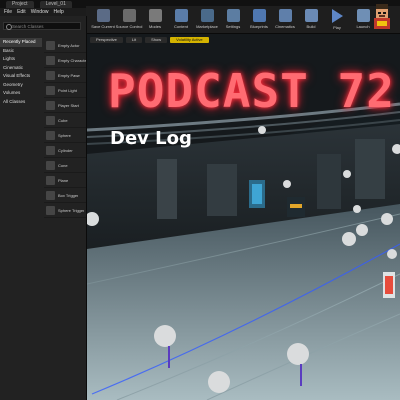  I want to click on blueprints-icon, so click(259, 15).